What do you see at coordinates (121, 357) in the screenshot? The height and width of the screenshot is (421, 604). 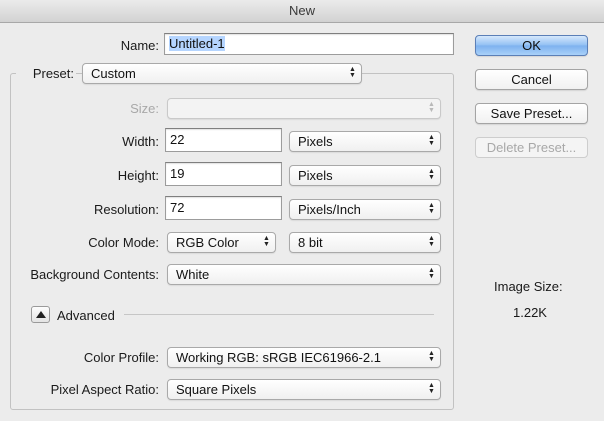 I see `color-profile-label: Color Profile:` at bounding box center [121, 357].